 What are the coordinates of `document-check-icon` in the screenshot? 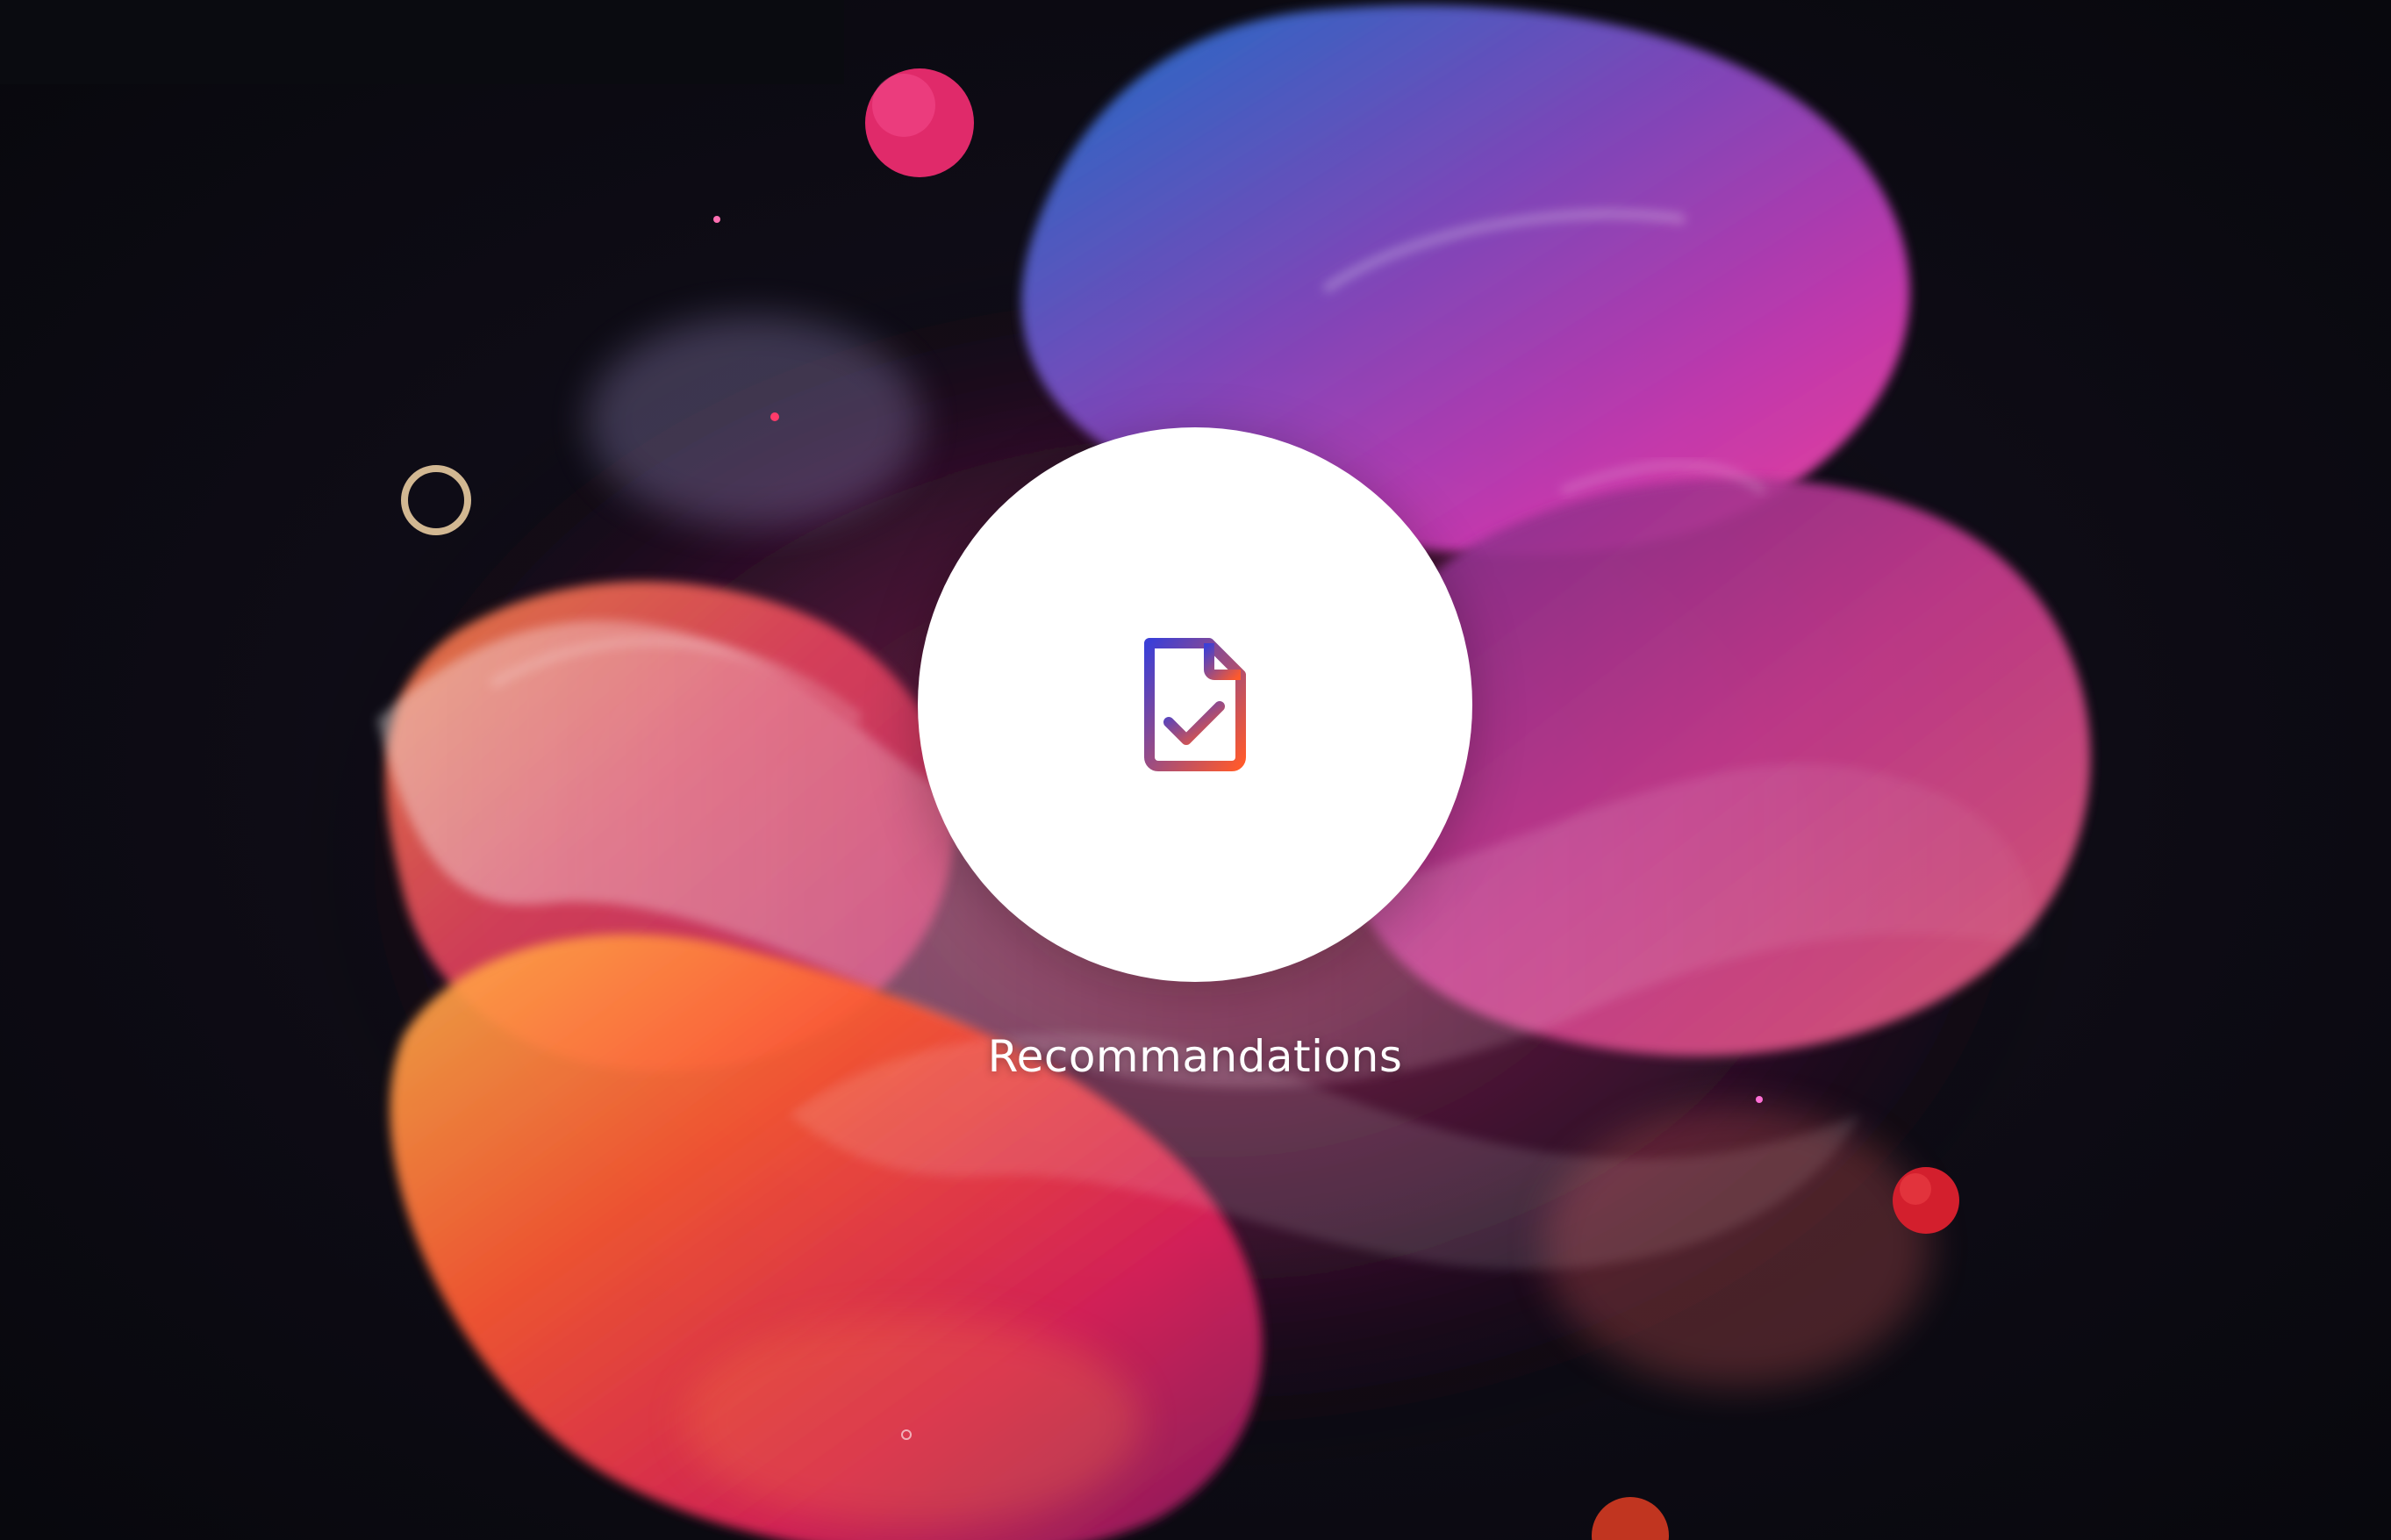 It's located at (1195, 704).